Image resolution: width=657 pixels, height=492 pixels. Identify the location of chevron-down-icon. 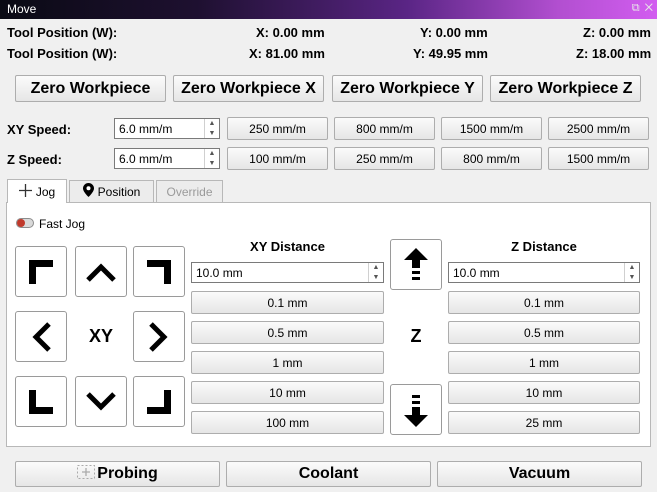
(101, 402).